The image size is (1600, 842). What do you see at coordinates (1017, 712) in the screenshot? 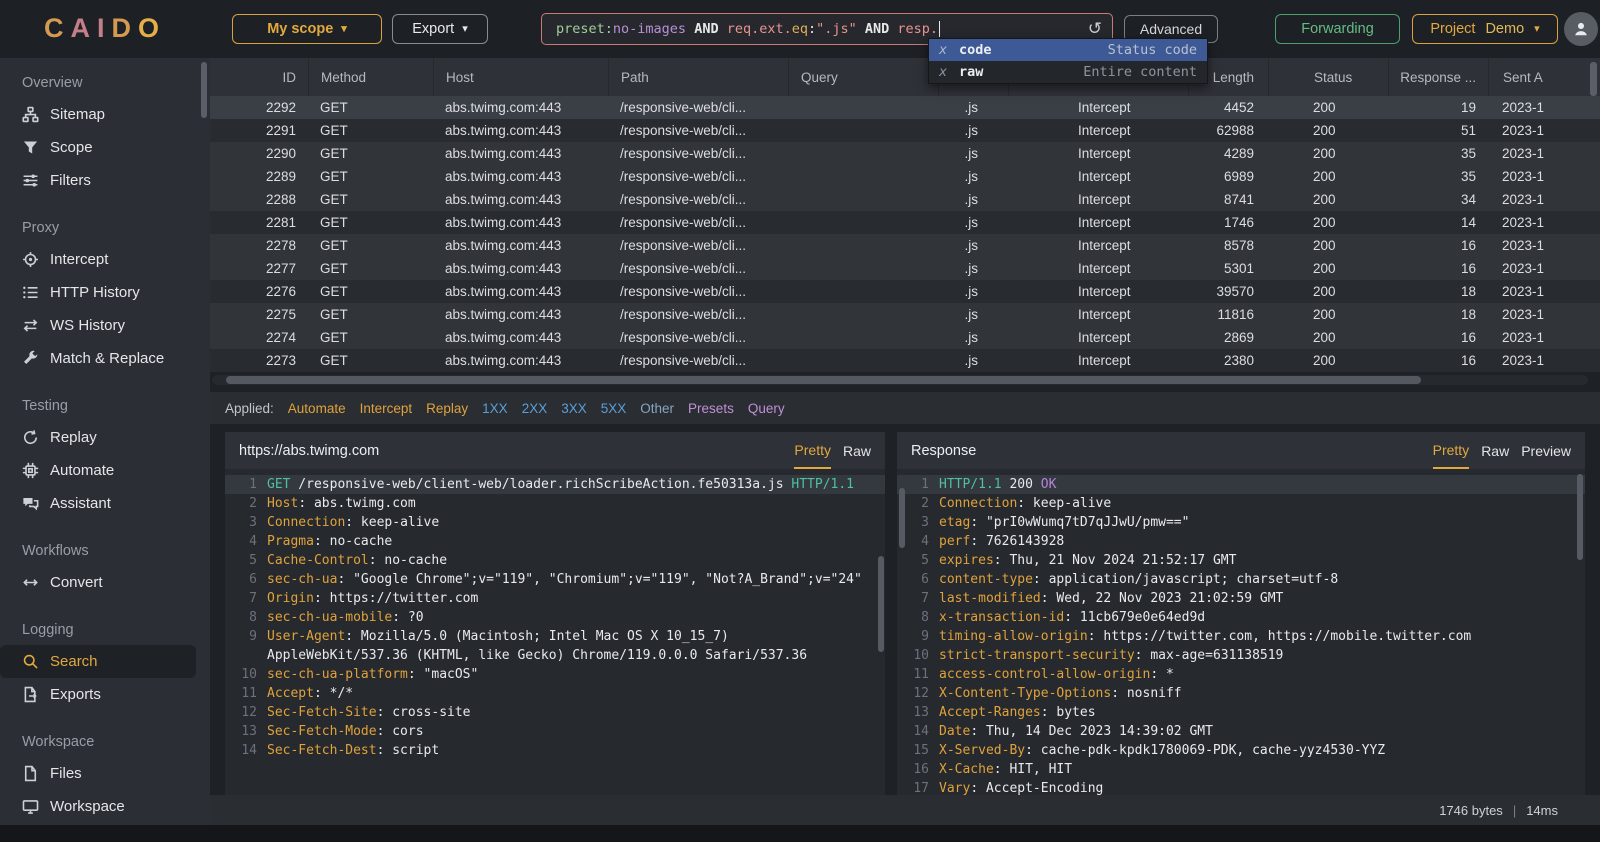
I see `code-content: Accept-Ranges: bytes` at bounding box center [1017, 712].